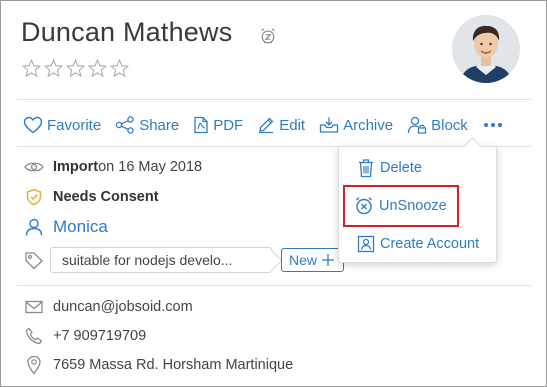 Image resolution: width=547 pixels, height=387 pixels. Describe the element at coordinates (173, 365) in the screenshot. I see `address-value: 7659 Massa Rd. Horsham Martinique` at that location.